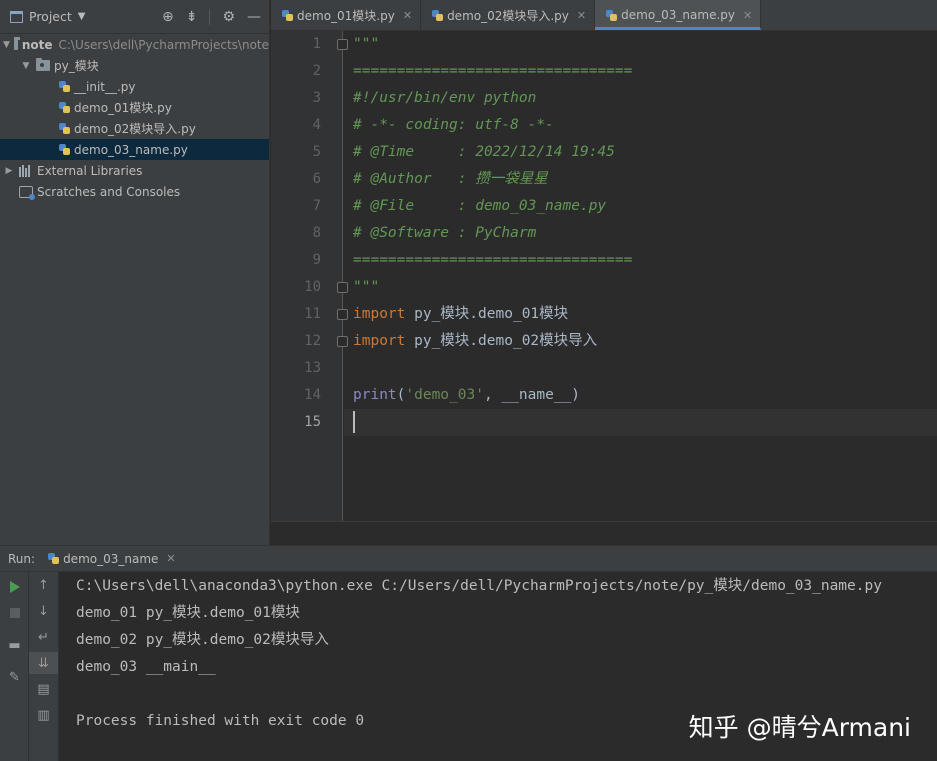  Describe the element at coordinates (43, 585) in the screenshot. I see `scroll-up-button: ↑` at that location.